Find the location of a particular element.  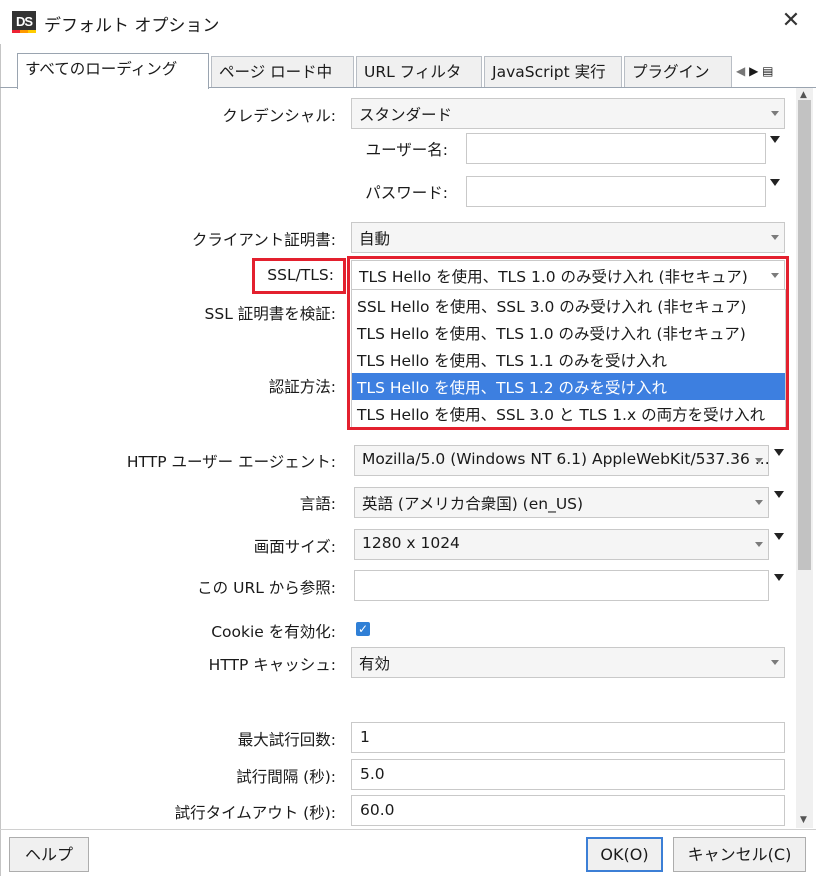

ssl-option-both: TLS Hello を使用、SSL 3.0 と TLS 1.x の両方を受け入れ is located at coordinates (568, 413).